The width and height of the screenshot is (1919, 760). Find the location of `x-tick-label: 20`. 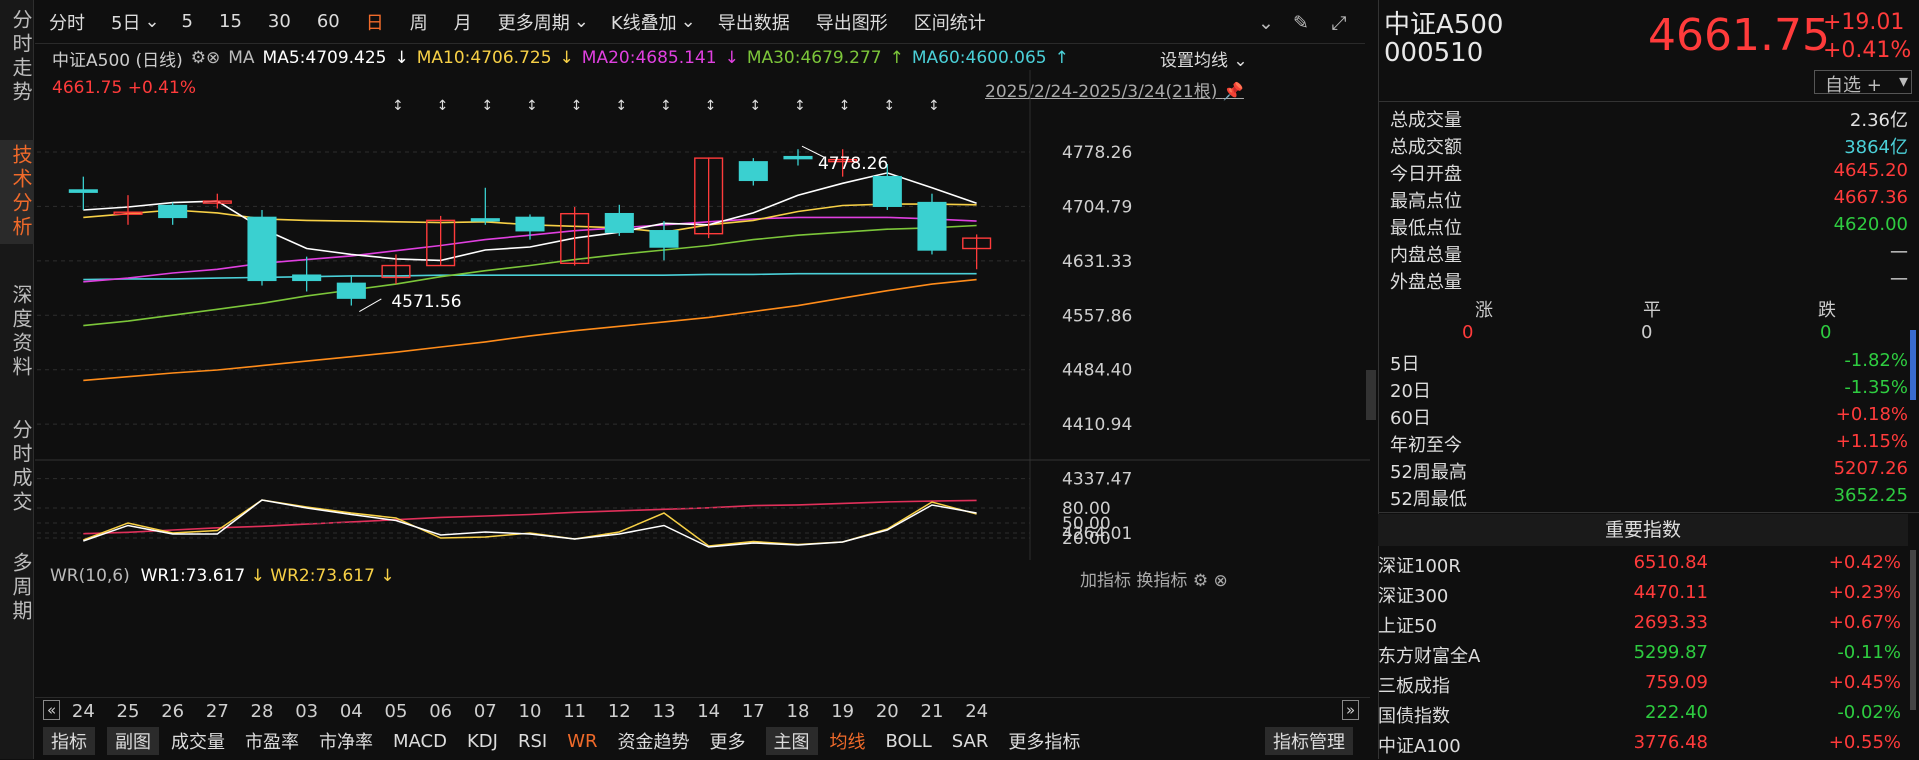

x-tick-label: 20 is located at coordinates (887, 711).